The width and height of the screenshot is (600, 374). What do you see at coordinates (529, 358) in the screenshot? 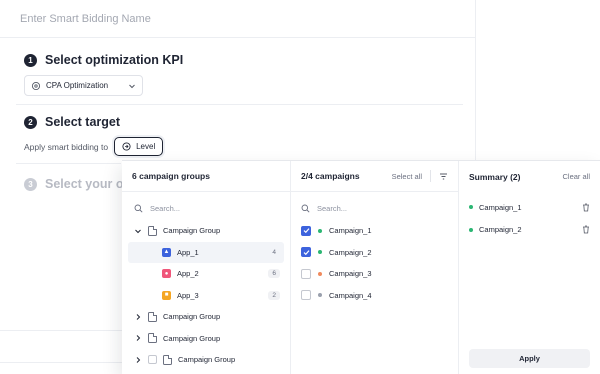
I see `apply-button: Apply` at bounding box center [529, 358].